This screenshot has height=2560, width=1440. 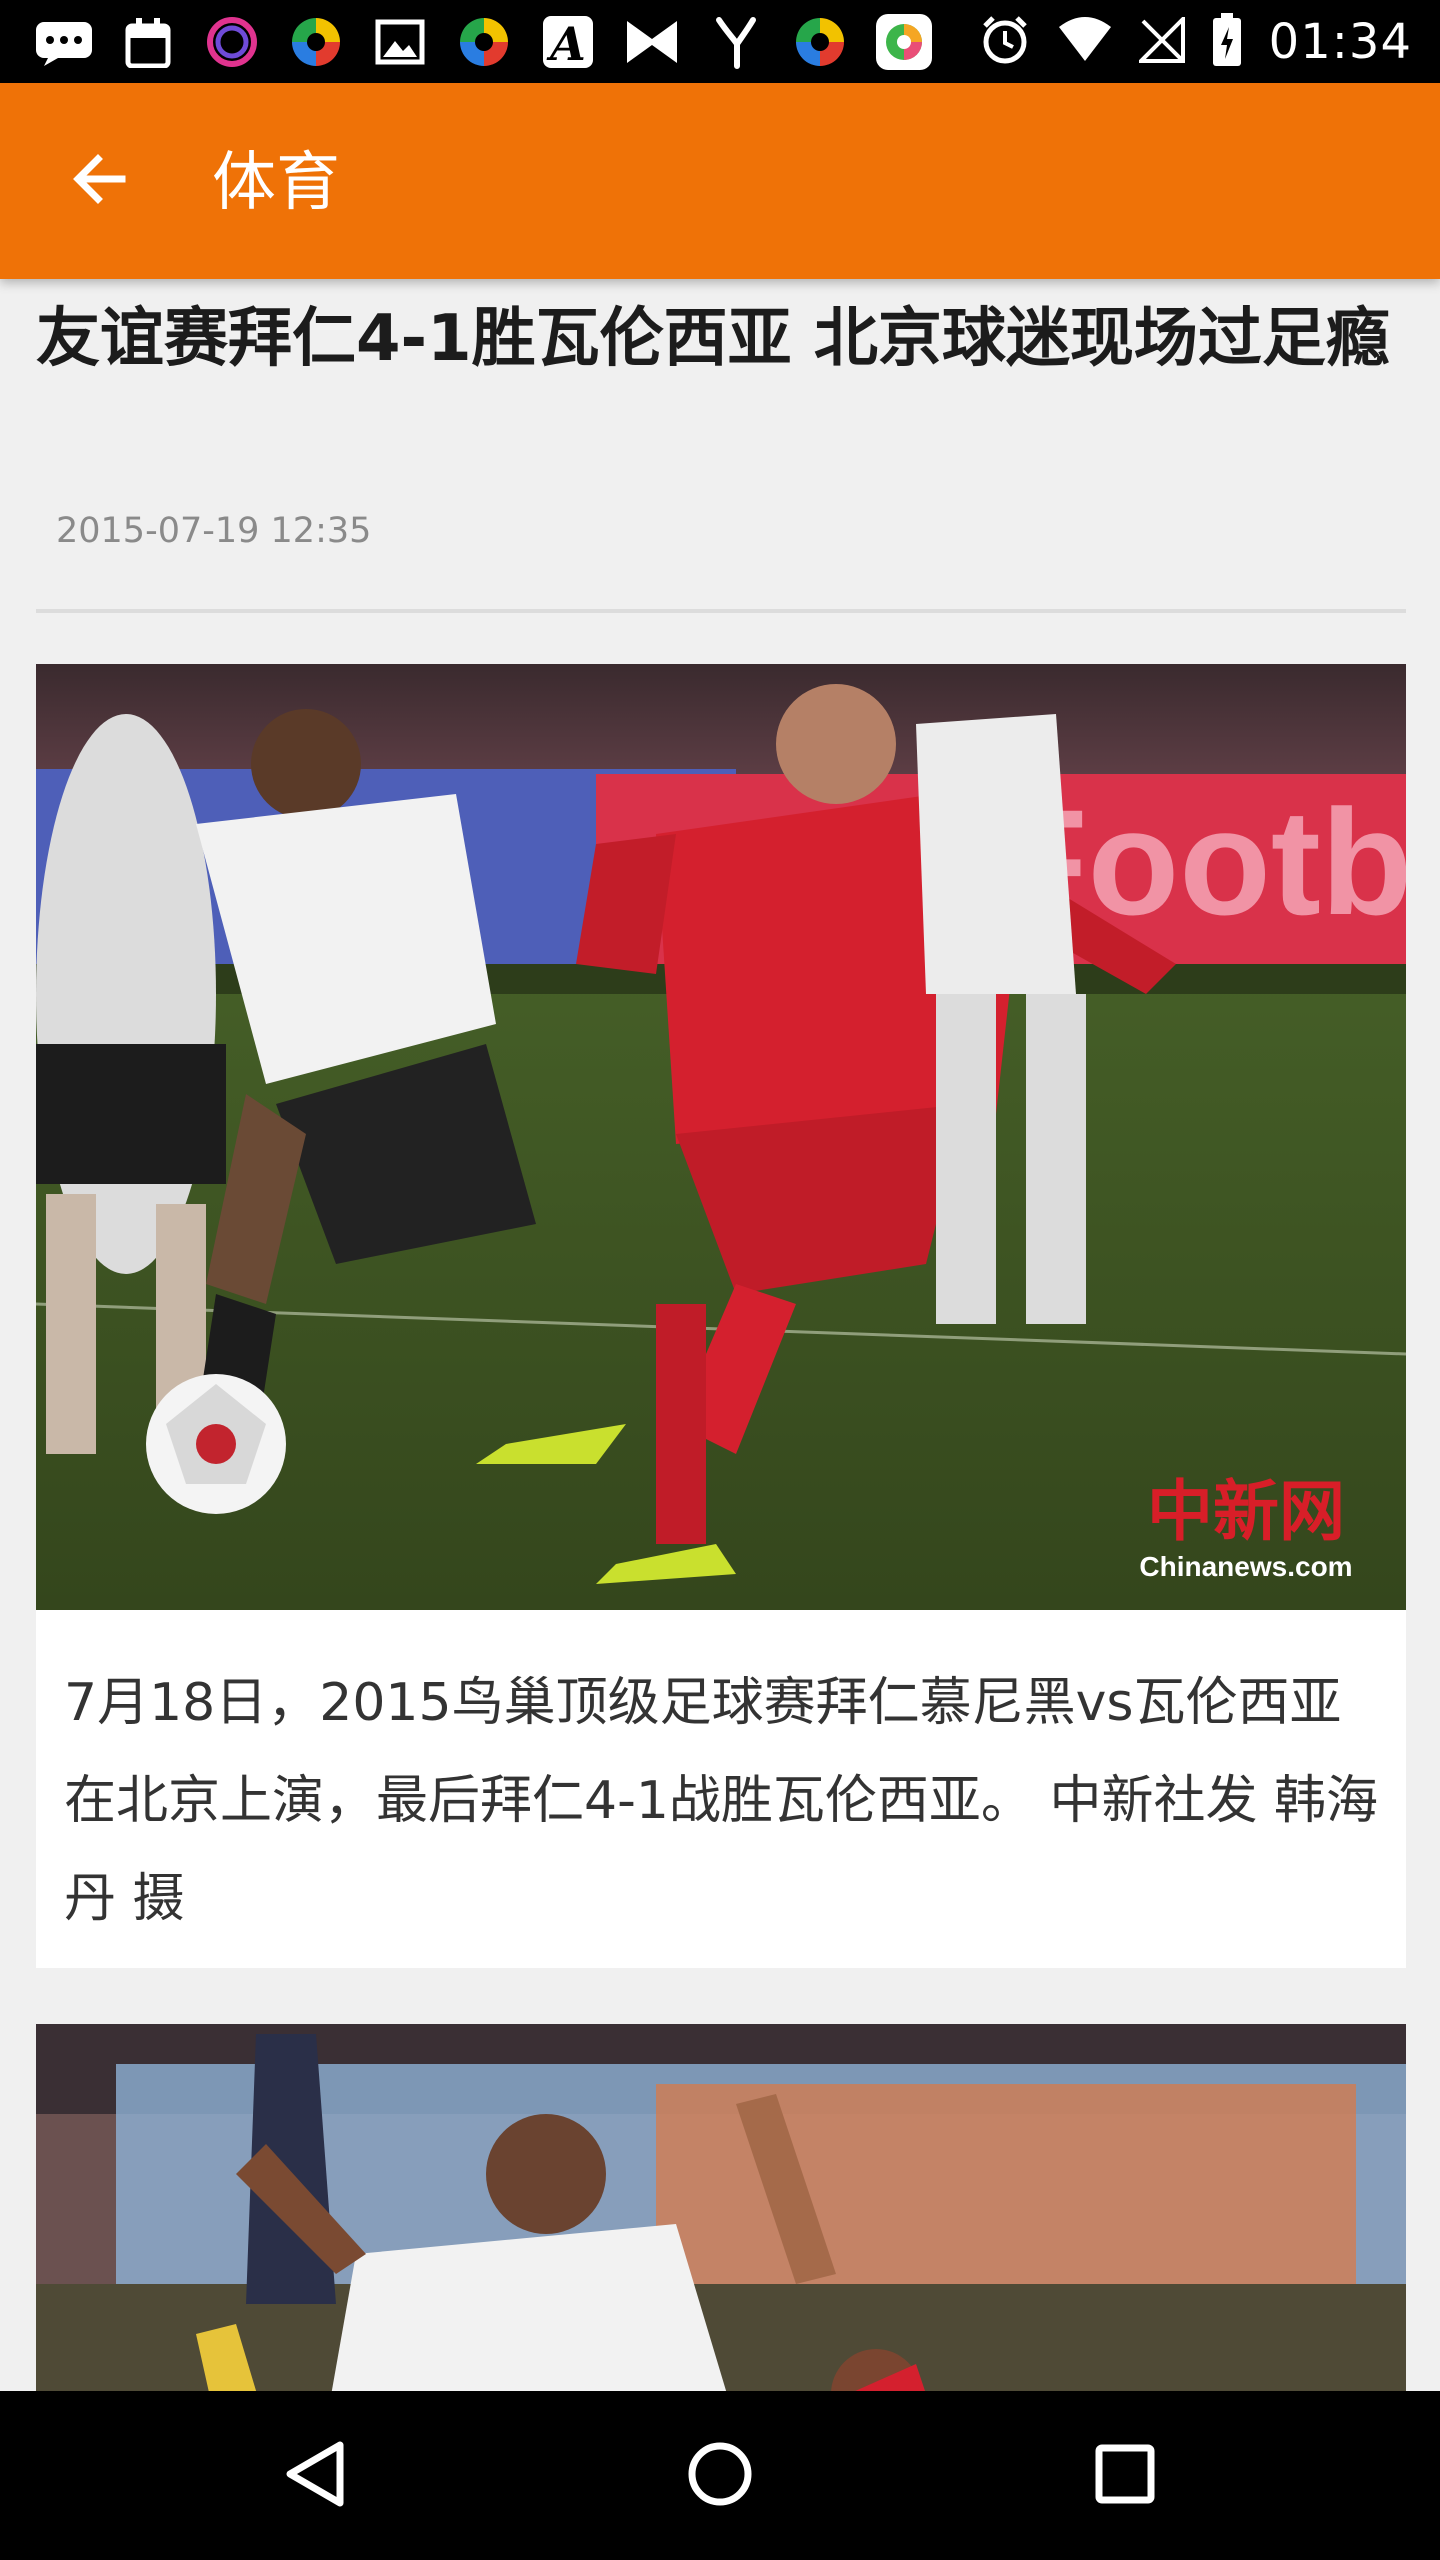 I want to click on app-bar: 体育, so click(x=720, y=181).